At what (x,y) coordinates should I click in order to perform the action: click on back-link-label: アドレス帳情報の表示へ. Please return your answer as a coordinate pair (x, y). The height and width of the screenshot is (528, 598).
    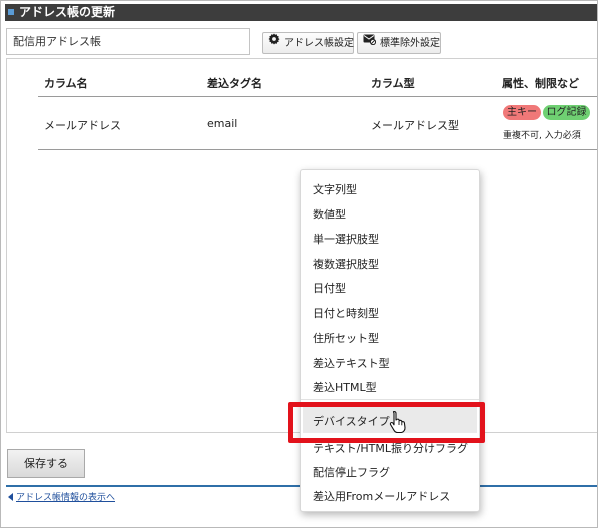
    Looking at the image, I should click on (66, 498).